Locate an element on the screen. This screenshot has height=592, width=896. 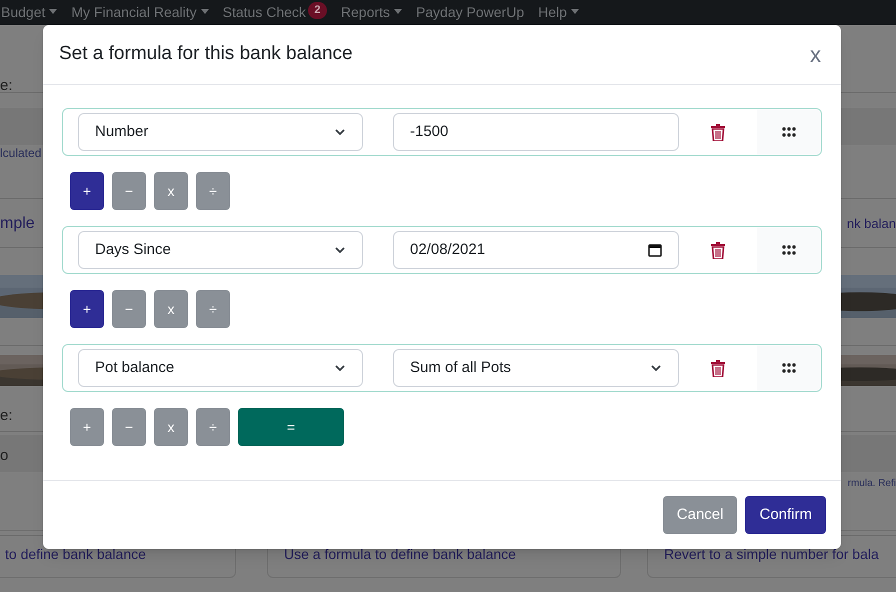
value-dropdown: Sum of all Pots is located at coordinates (536, 368).